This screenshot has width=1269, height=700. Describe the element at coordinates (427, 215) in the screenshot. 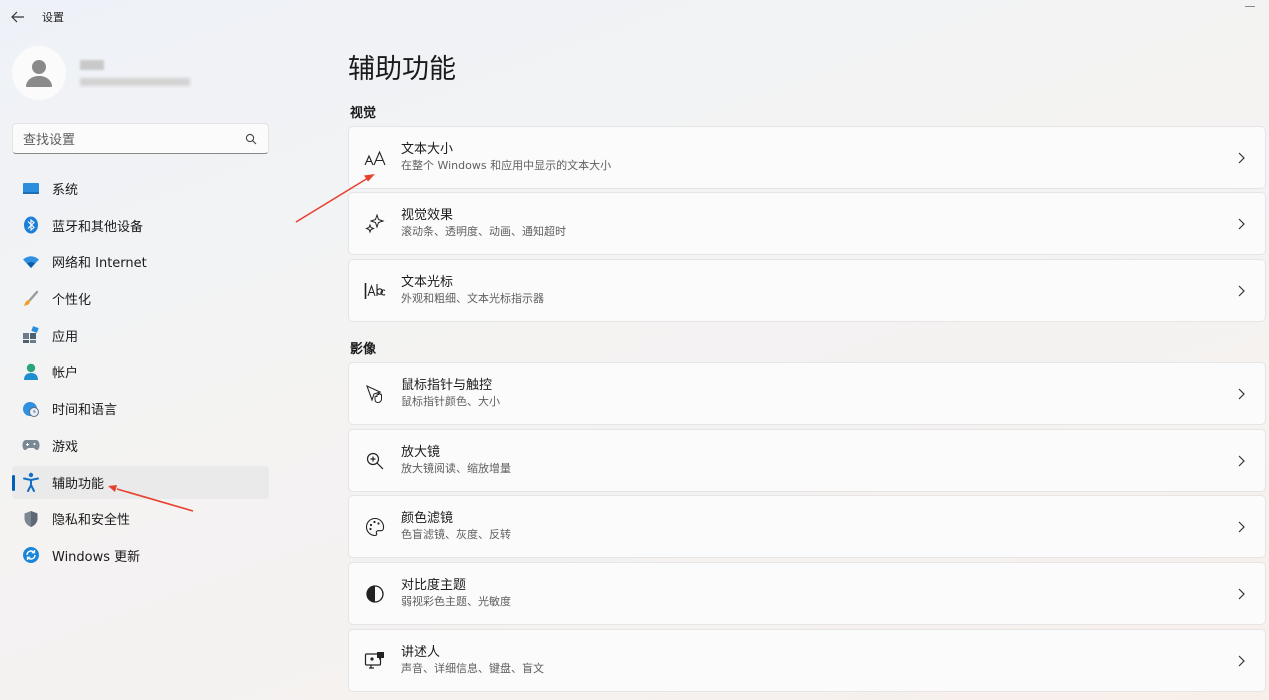

I see `card-title: 视觉效果` at that location.